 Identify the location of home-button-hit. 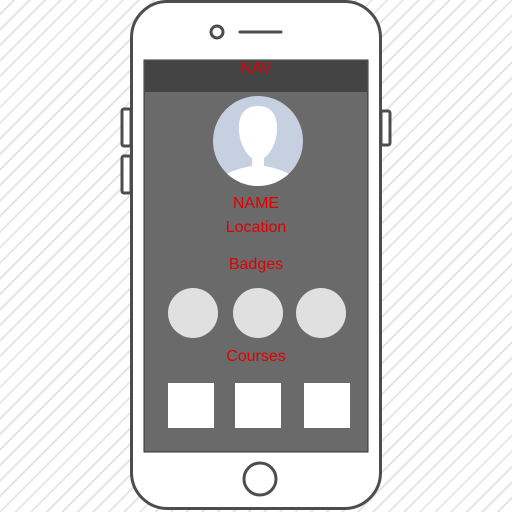
(260, 479).